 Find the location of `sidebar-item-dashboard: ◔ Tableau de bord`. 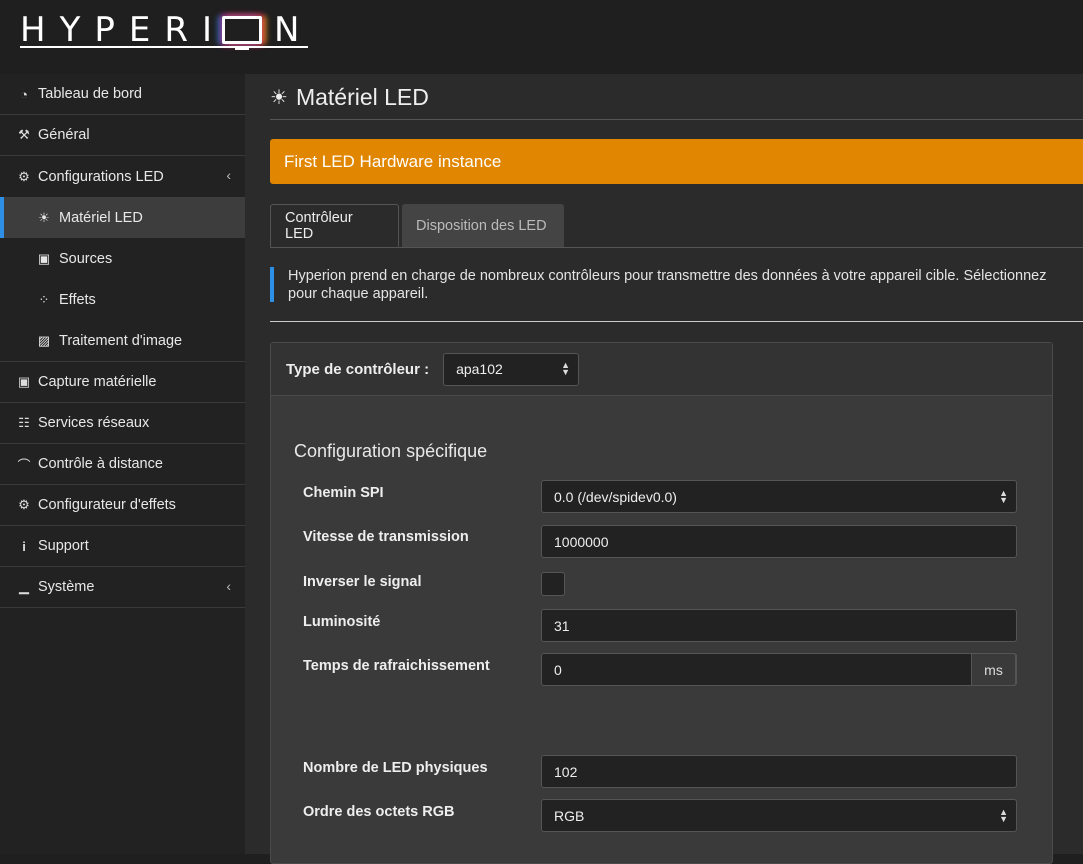

sidebar-item-dashboard: ◔ Tableau de bord is located at coordinates (122, 94).